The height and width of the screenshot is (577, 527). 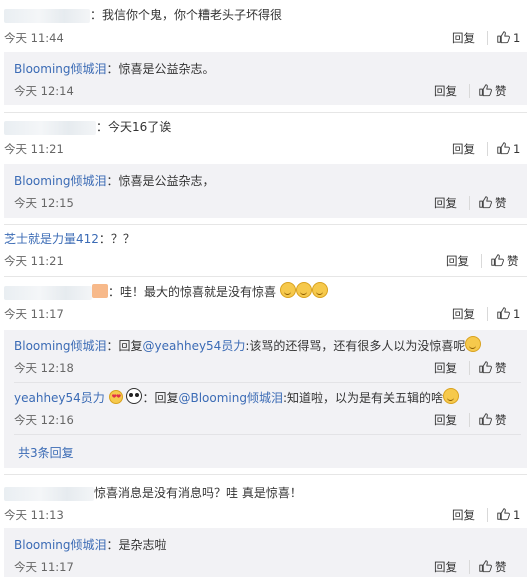 What do you see at coordinates (160, 398) in the screenshot?
I see `reply-prefix: ：回复` at bounding box center [160, 398].